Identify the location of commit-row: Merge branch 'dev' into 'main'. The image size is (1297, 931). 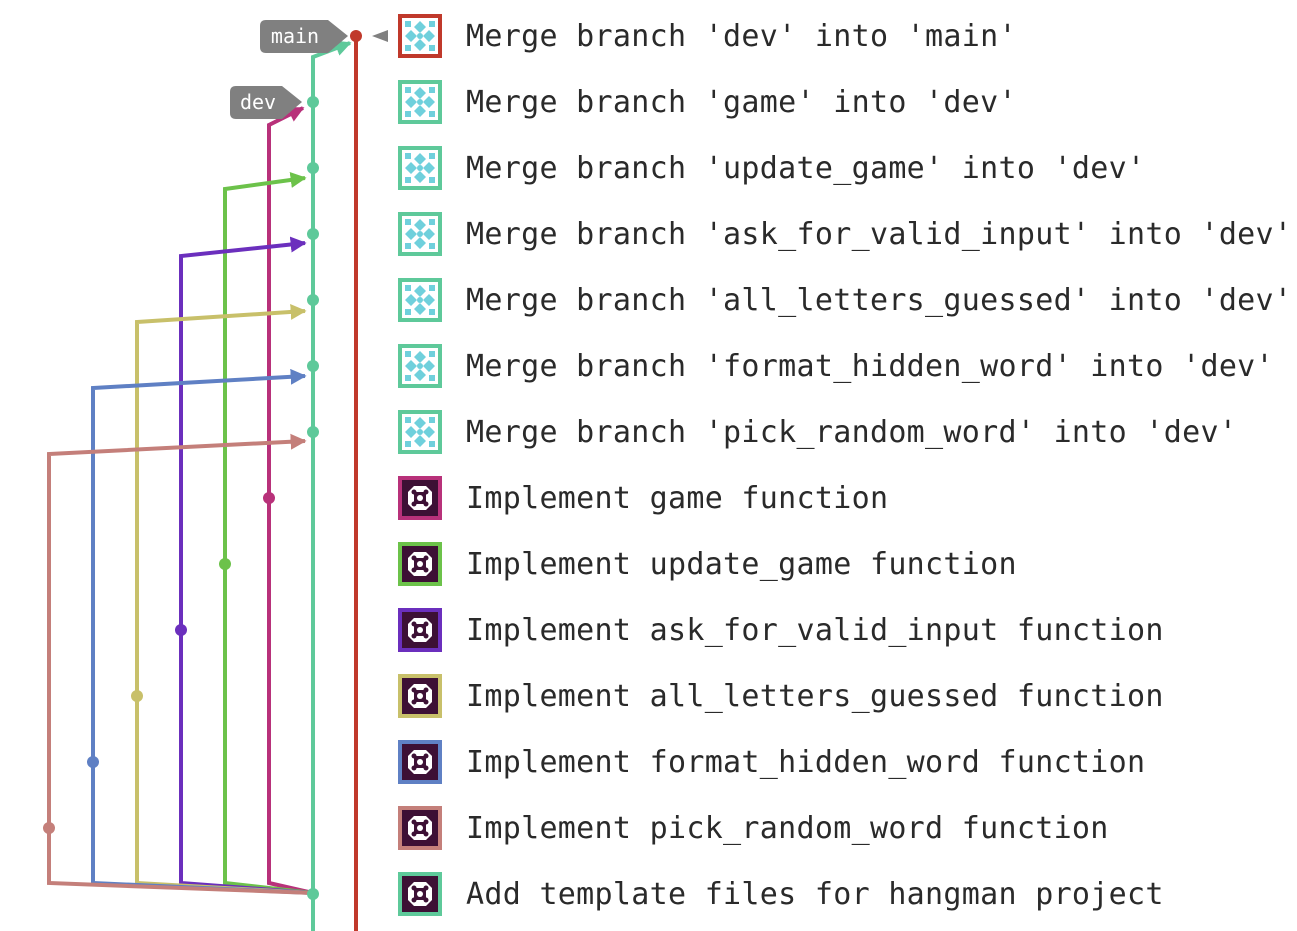
(845, 36).